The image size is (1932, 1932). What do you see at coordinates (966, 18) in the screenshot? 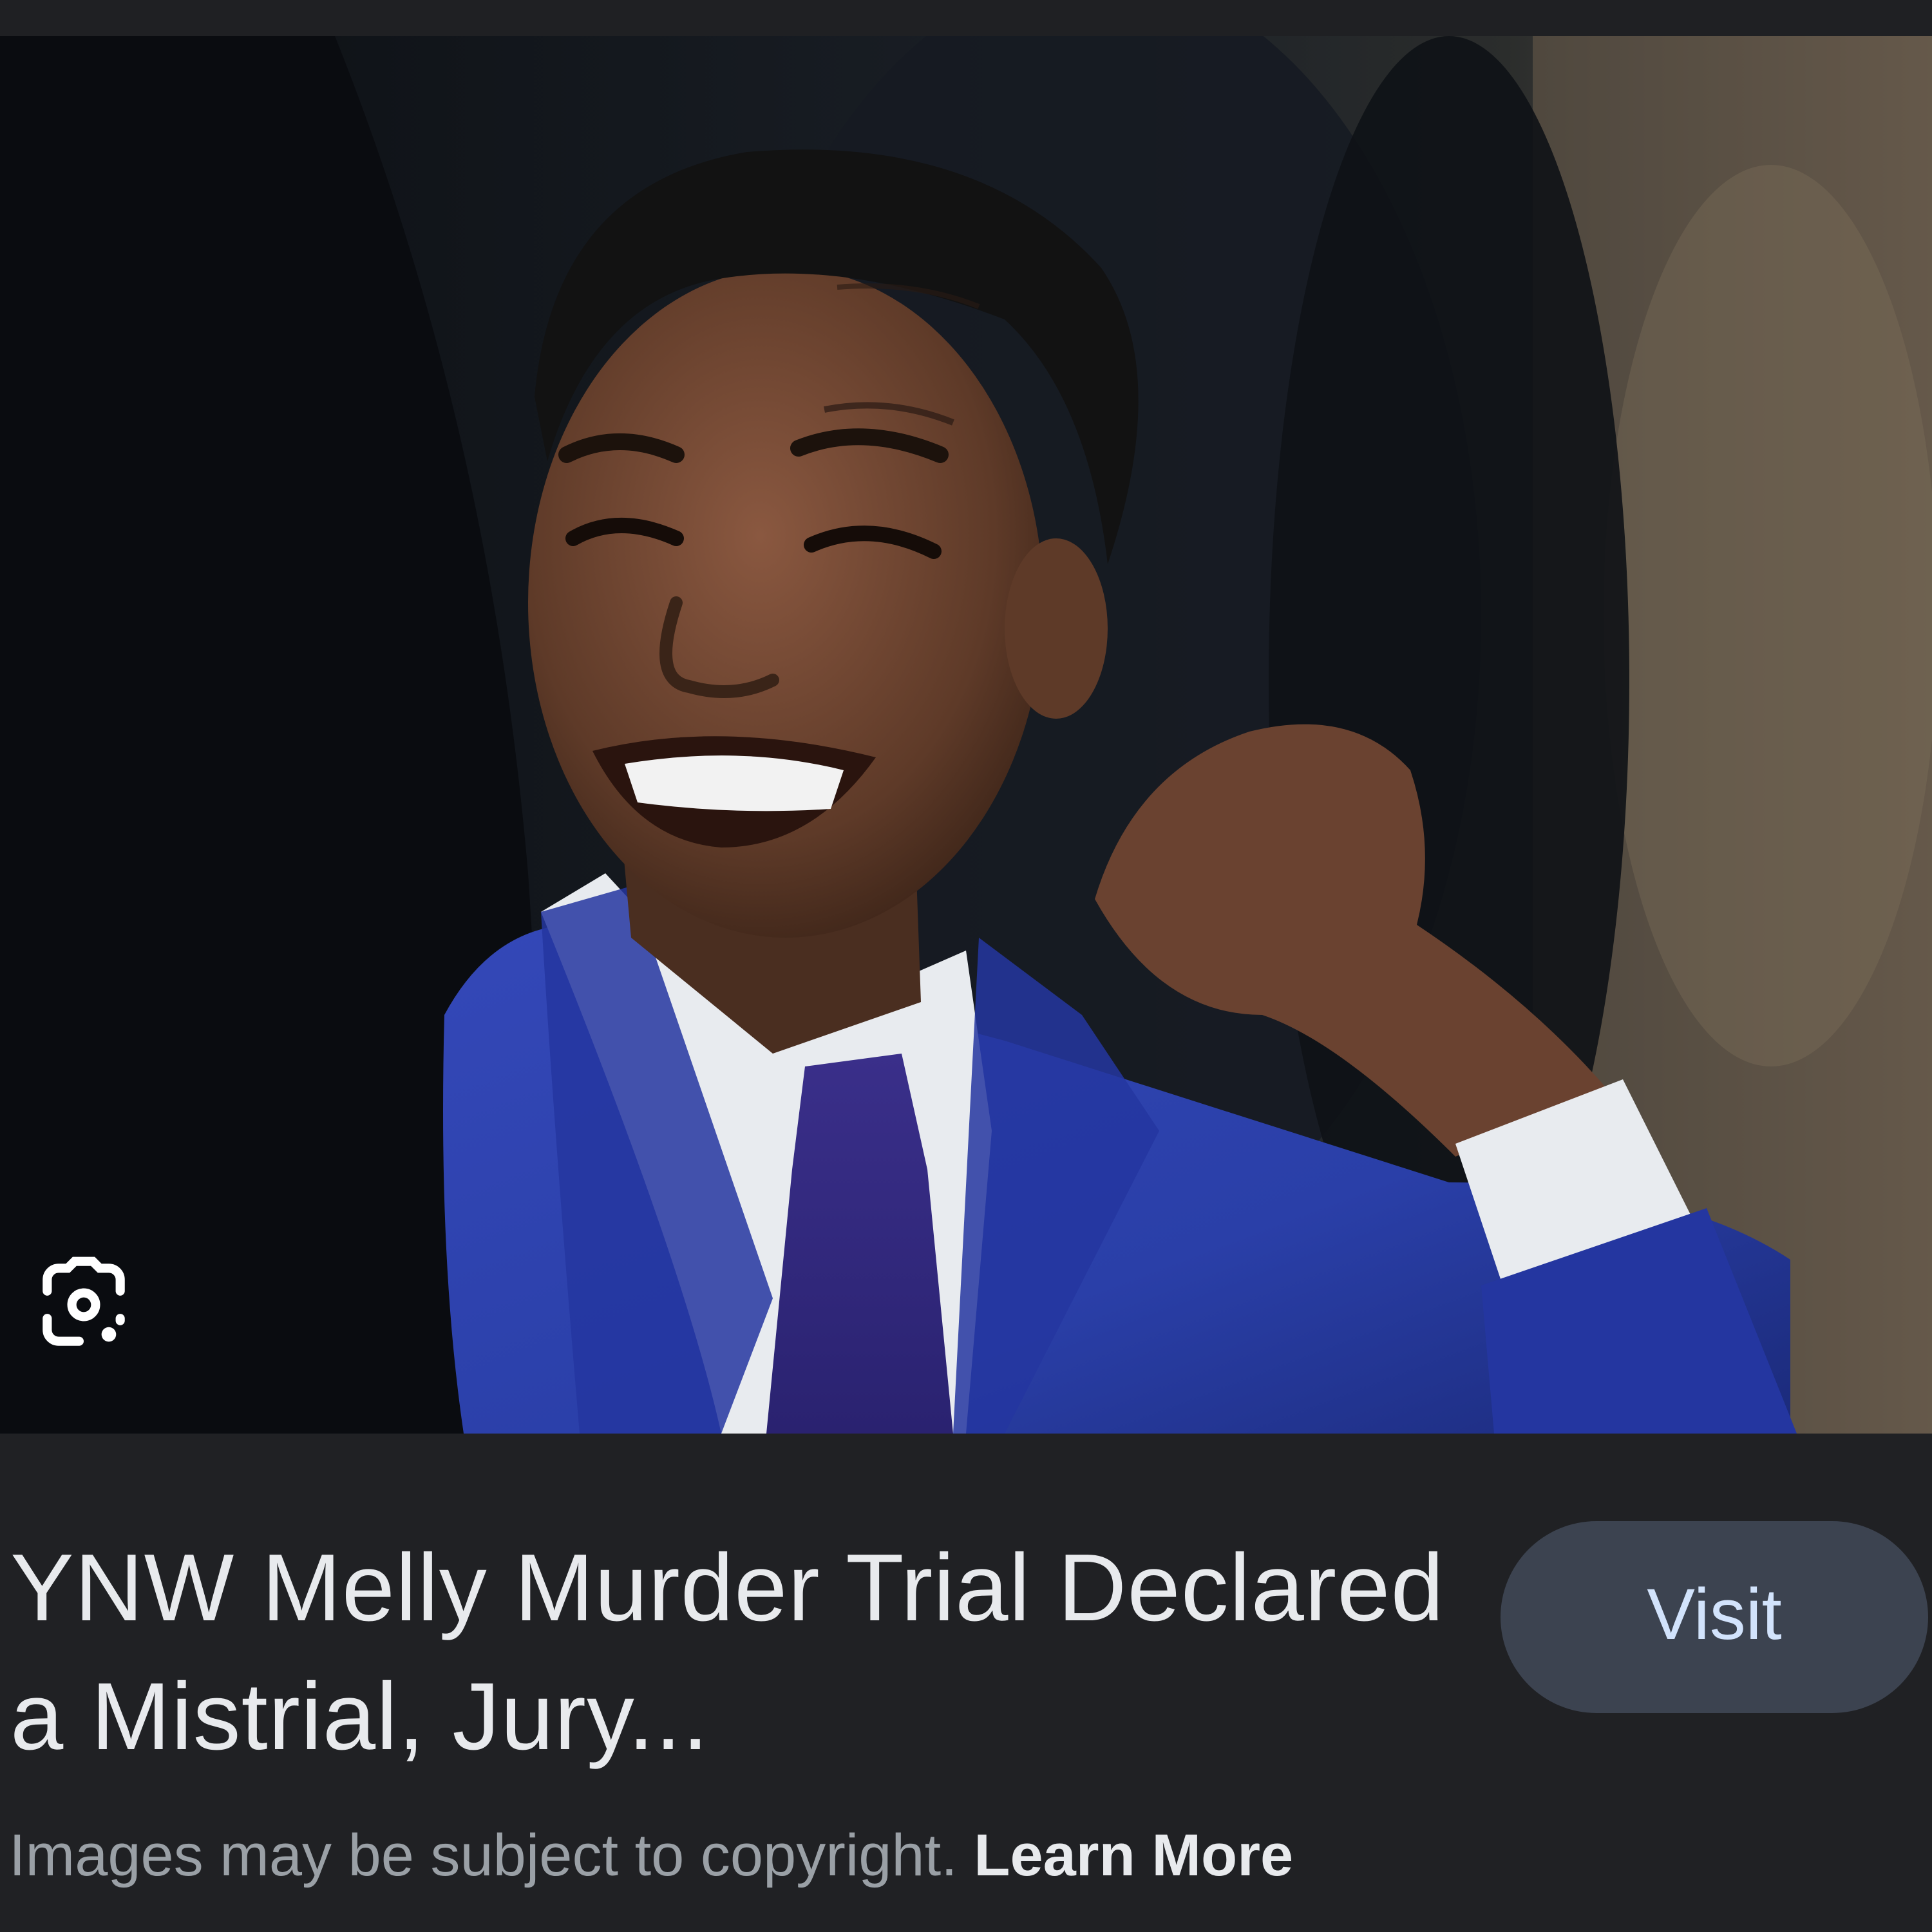
I see `top-bar` at bounding box center [966, 18].